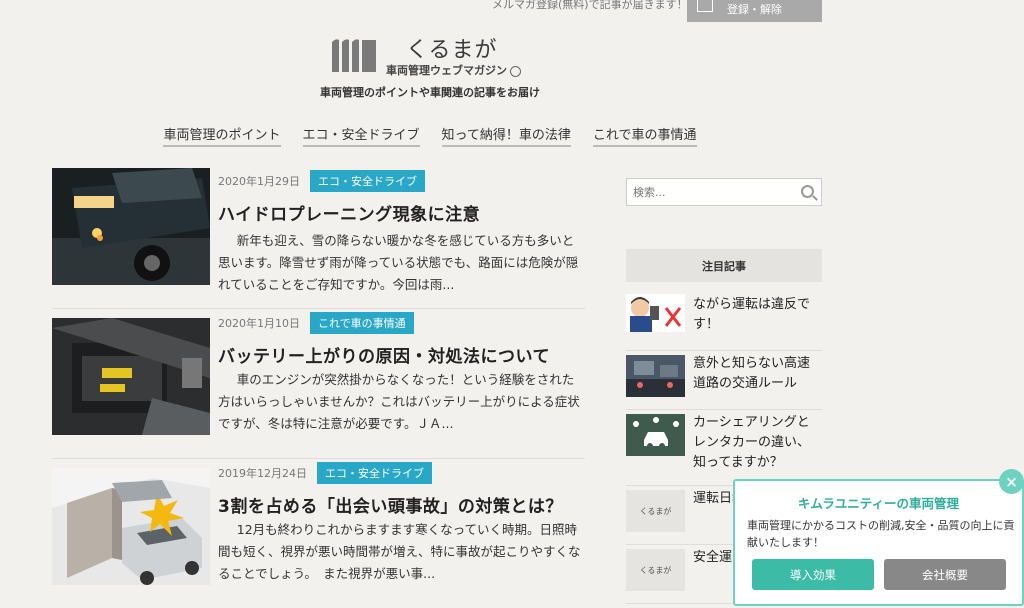 This screenshot has width=1024, height=608. I want to click on logo-subtitle: 車両管理ウェブマガジン, so click(453, 70).